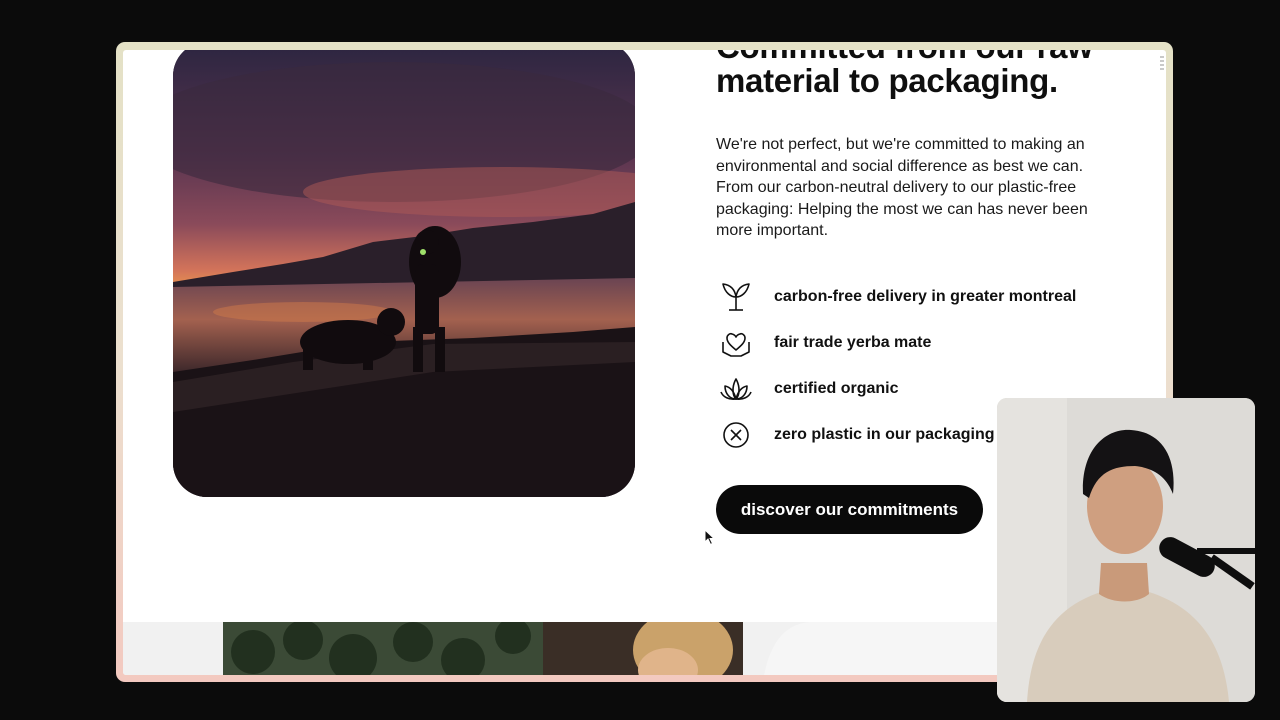 Image resolution: width=1280 pixels, height=720 pixels. Describe the element at coordinates (849, 509) in the screenshot. I see `discover-commitments-button: discover our commitments` at that location.